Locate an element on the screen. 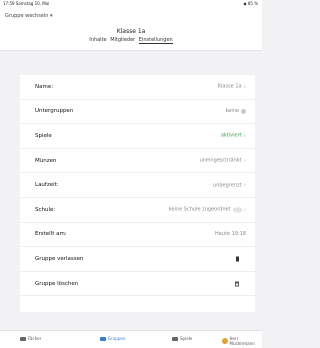 The image size is (320, 348). setting-value: uneingeschränkt › is located at coordinates (223, 160).